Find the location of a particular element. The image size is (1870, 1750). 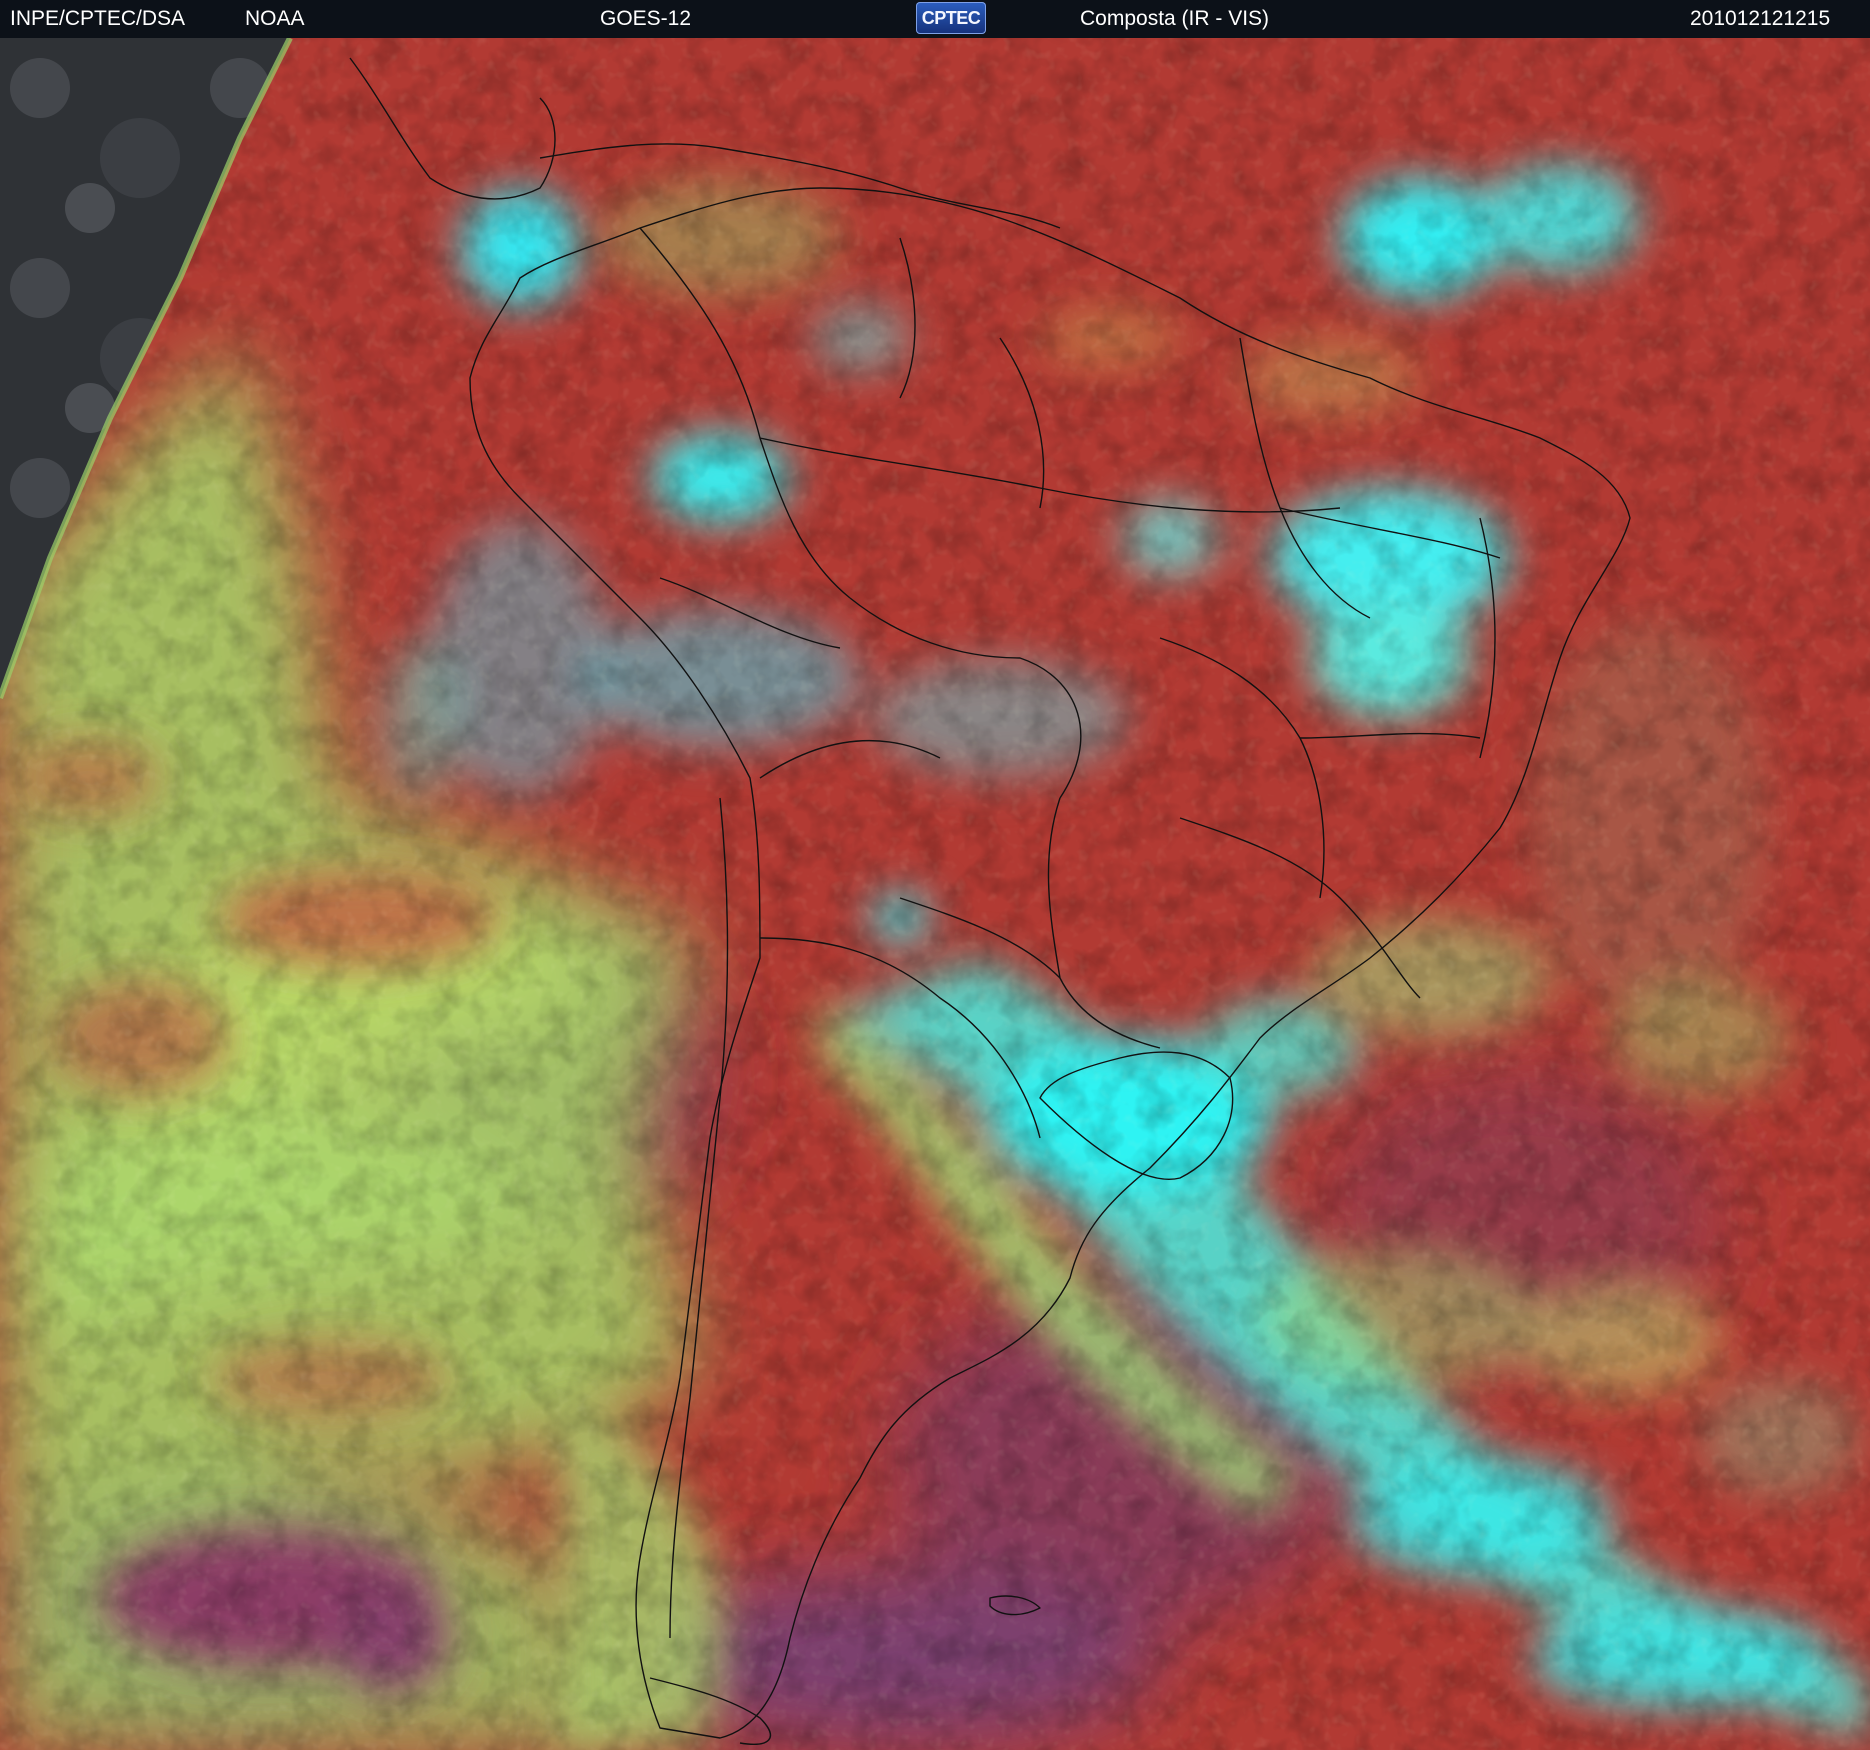

timestamp-label: 201012121215 is located at coordinates (1760, 18).